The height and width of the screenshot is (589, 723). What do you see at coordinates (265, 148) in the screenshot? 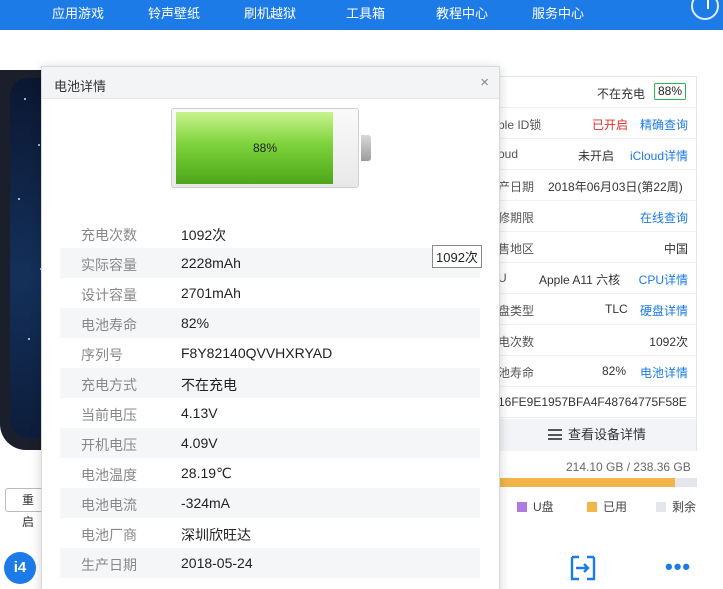
I see `battery-percent-label: 88%` at bounding box center [265, 148].